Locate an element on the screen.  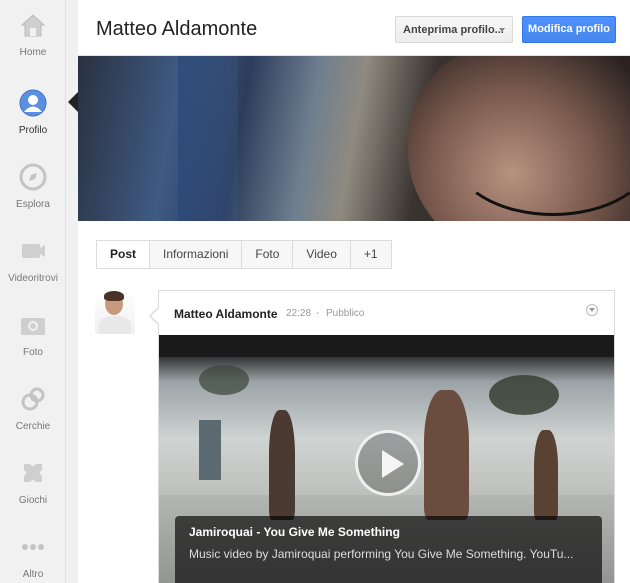
video-scene-dancer is located at coordinates (446, 455).